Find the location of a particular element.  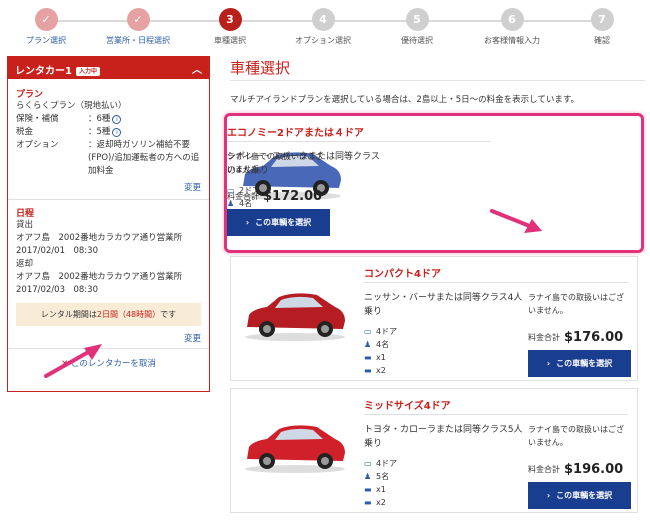

period-value: 2日間（48時間） is located at coordinates (128, 314).